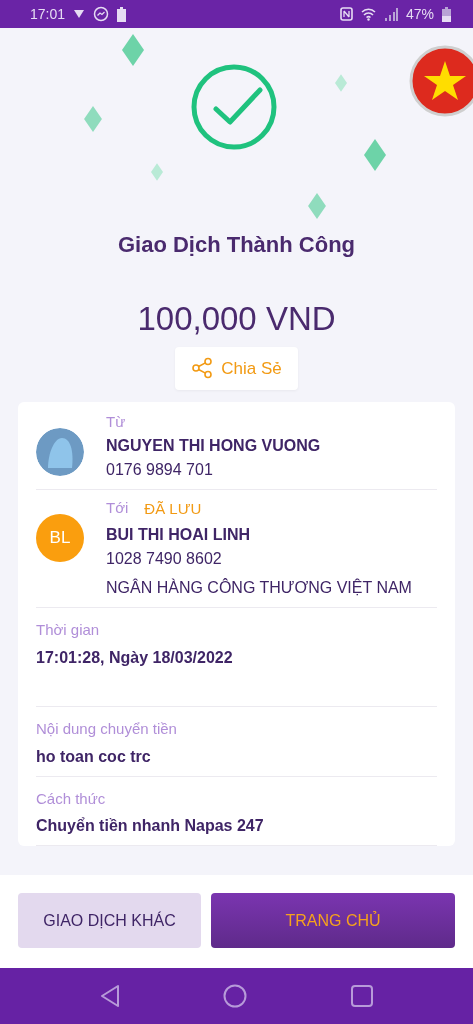 This screenshot has width=473, height=1024. Describe the element at coordinates (178, 534) in the screenshot. I see `recipient-name: BUI THI HOAI LINH` at that location.